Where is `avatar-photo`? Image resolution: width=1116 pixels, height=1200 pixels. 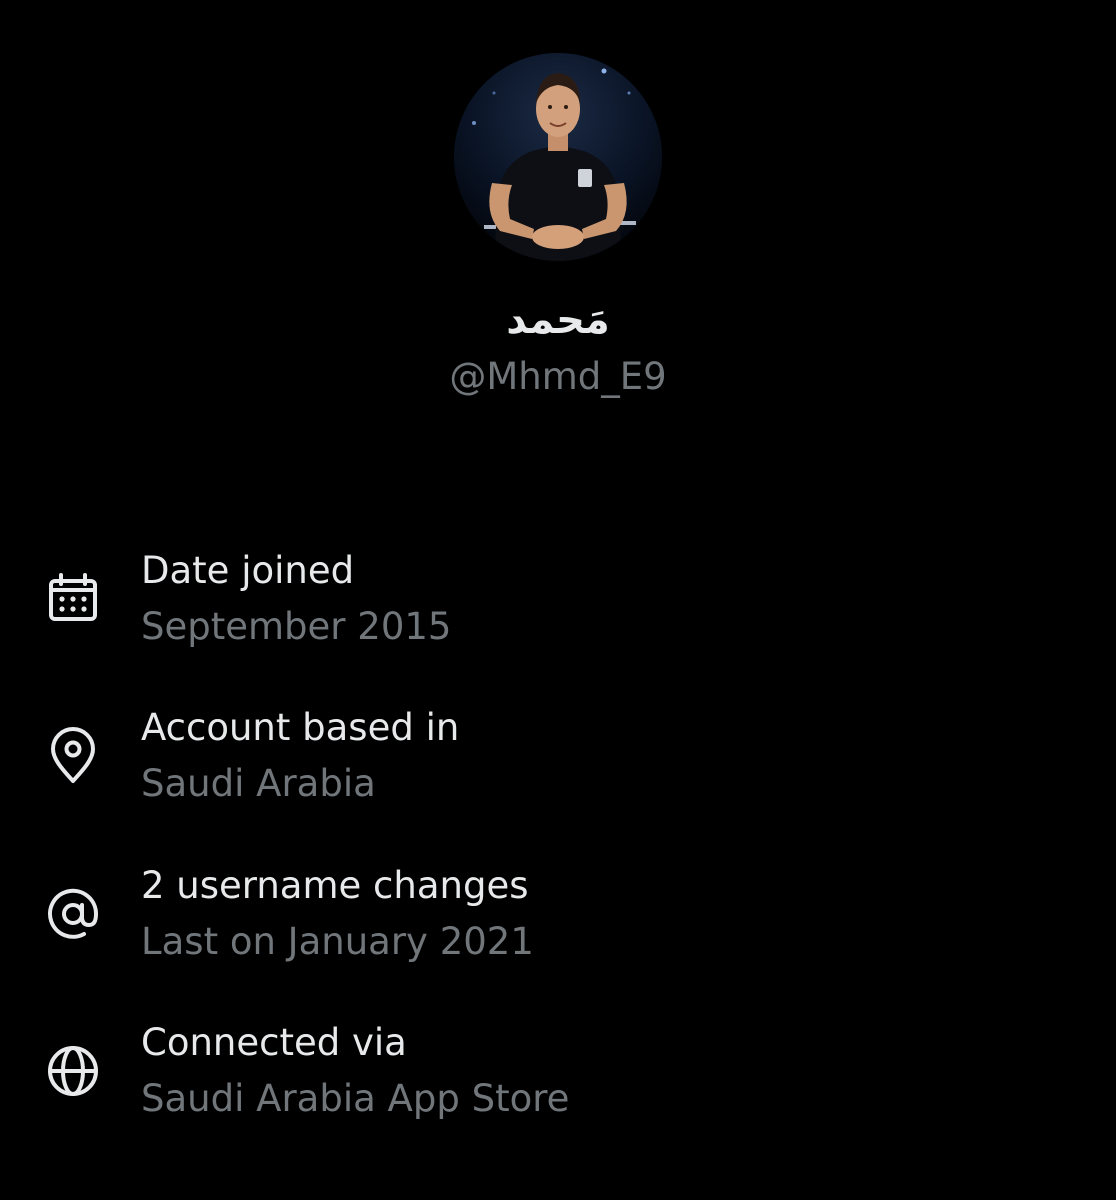 avatar-photo is located at coordinates (558, 157).